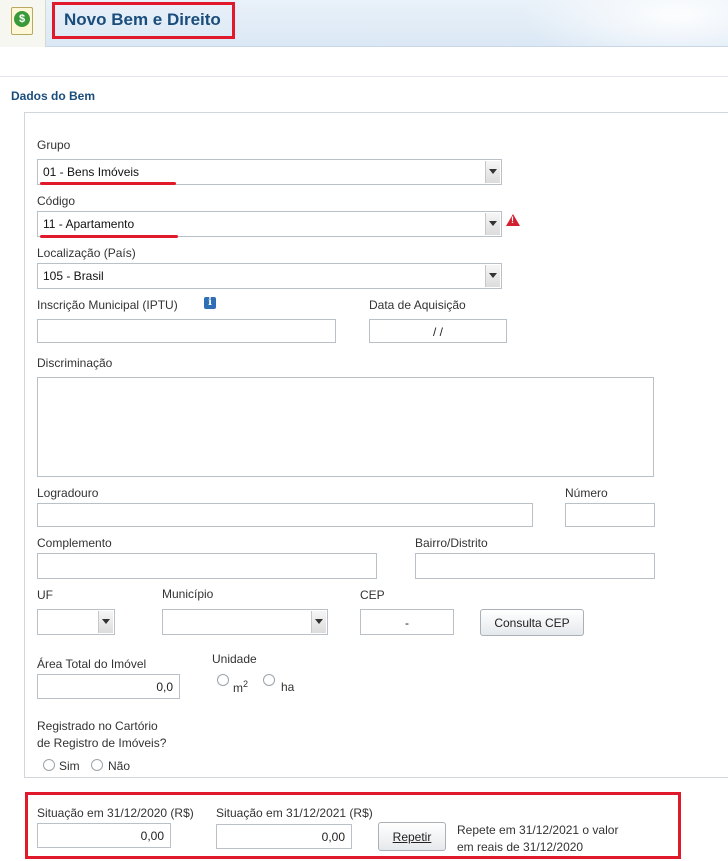  What do you see at coordinates (624, 23) in the screenshot?
I see `header-decoration` at bounding box center [624, 23].